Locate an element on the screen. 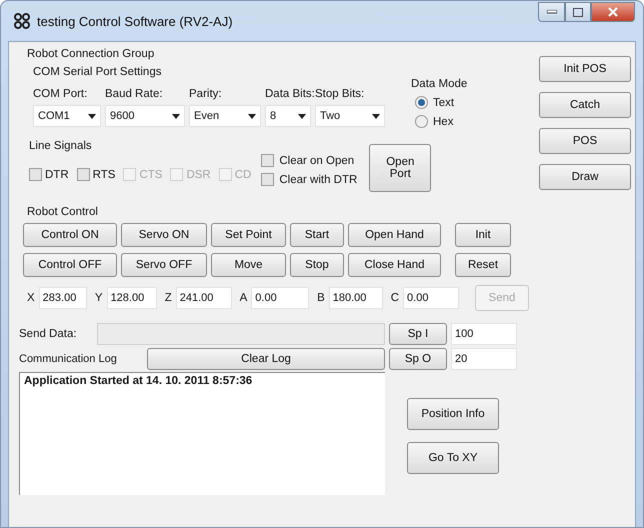 This screenshot has height=528, width=644. close-icon is located at coordinates (613, 12).